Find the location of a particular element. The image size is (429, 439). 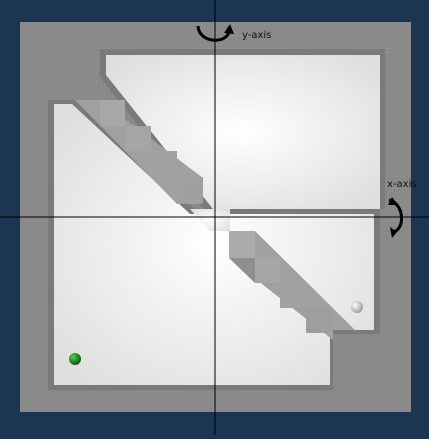

white-ball is located at coordinates (357, 307).